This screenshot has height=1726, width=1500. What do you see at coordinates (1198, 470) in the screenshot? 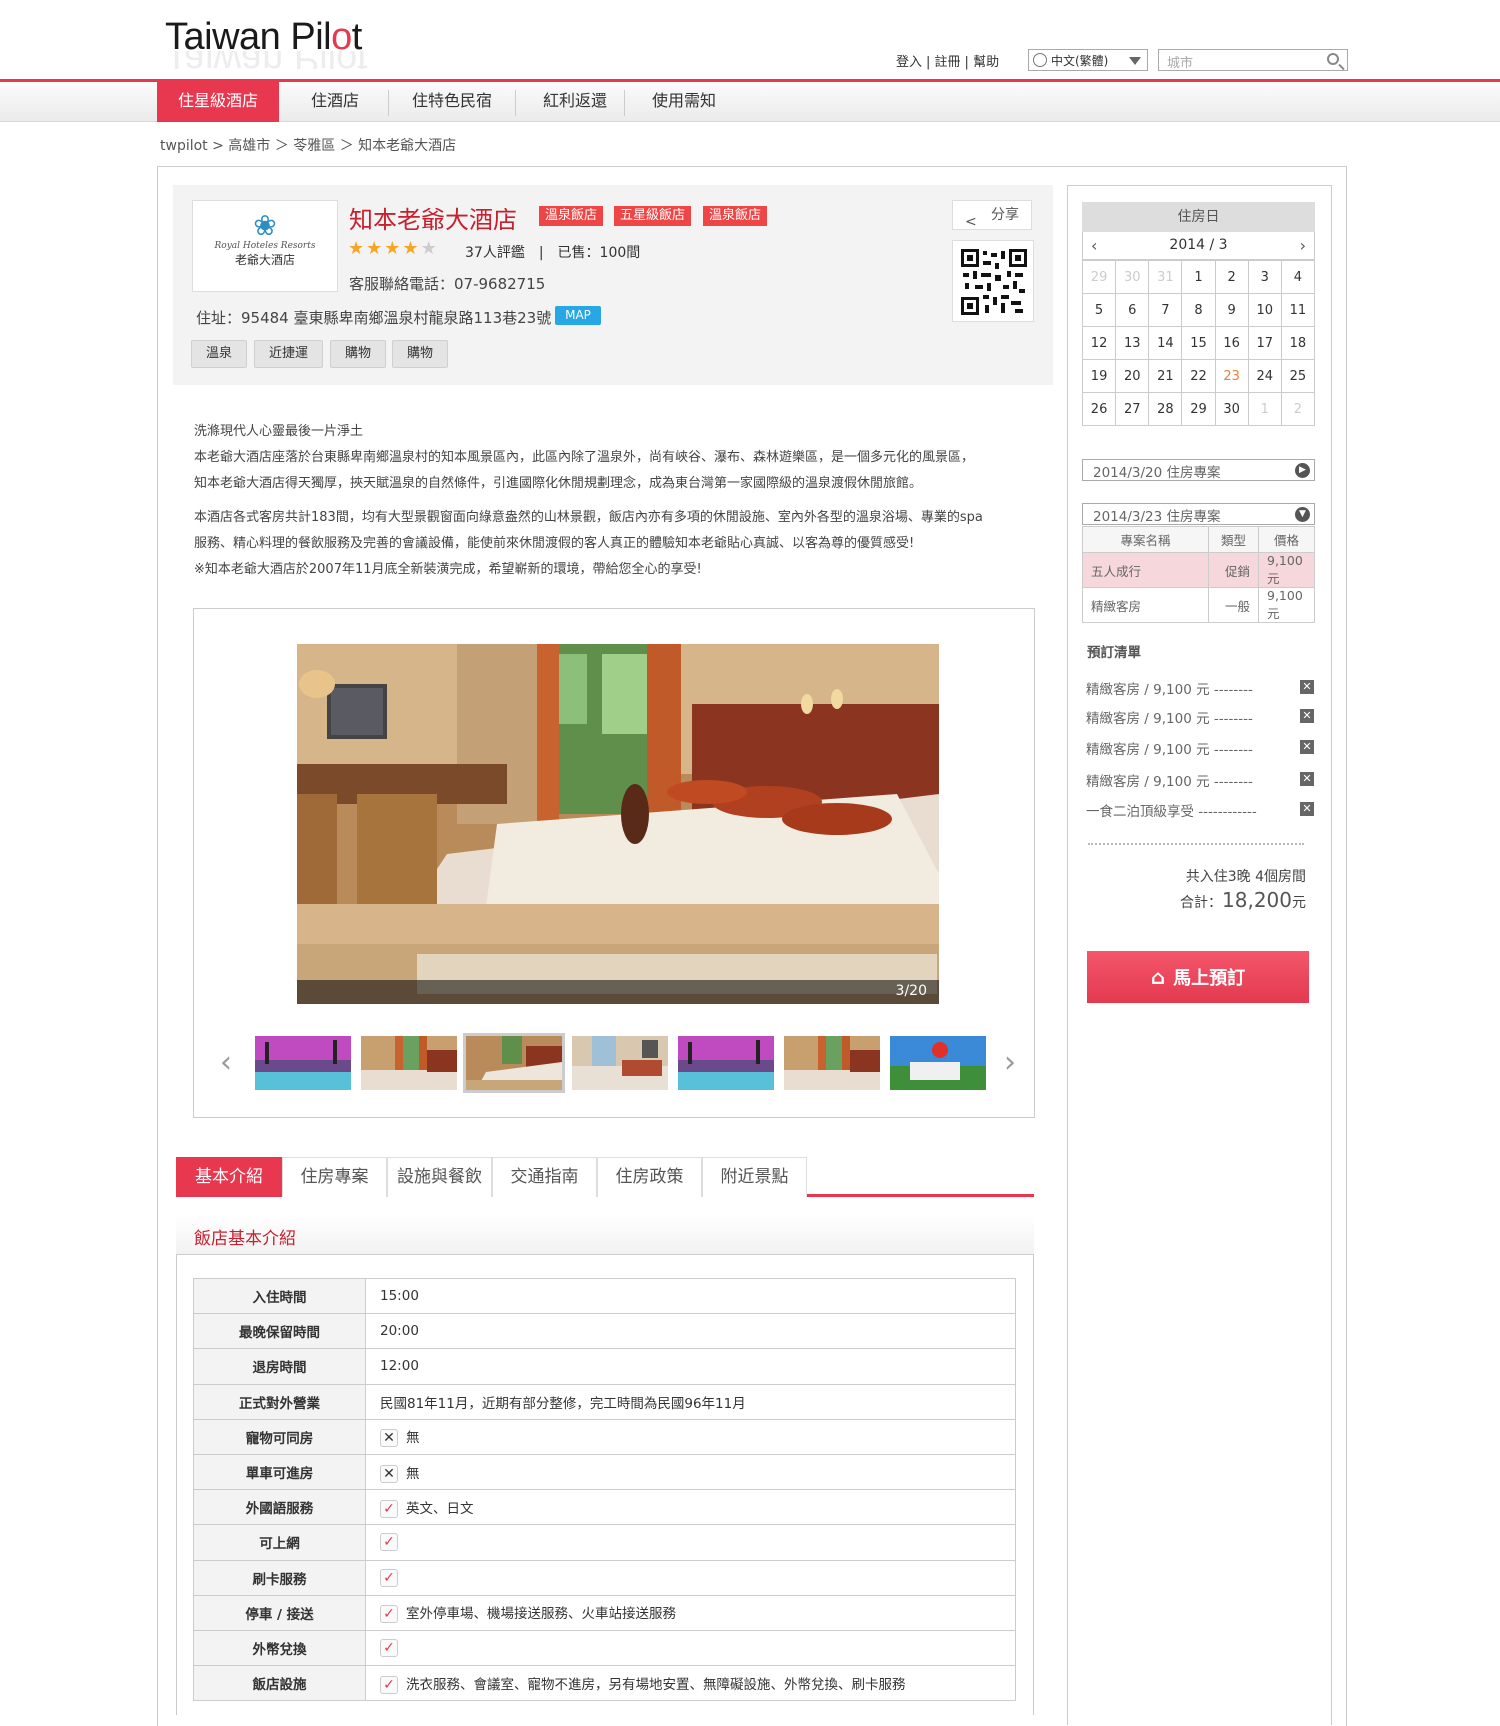
I see `plan-selector-0320: 2014/3/20 住房專案 ▶` at bounding box center [1198, 470].